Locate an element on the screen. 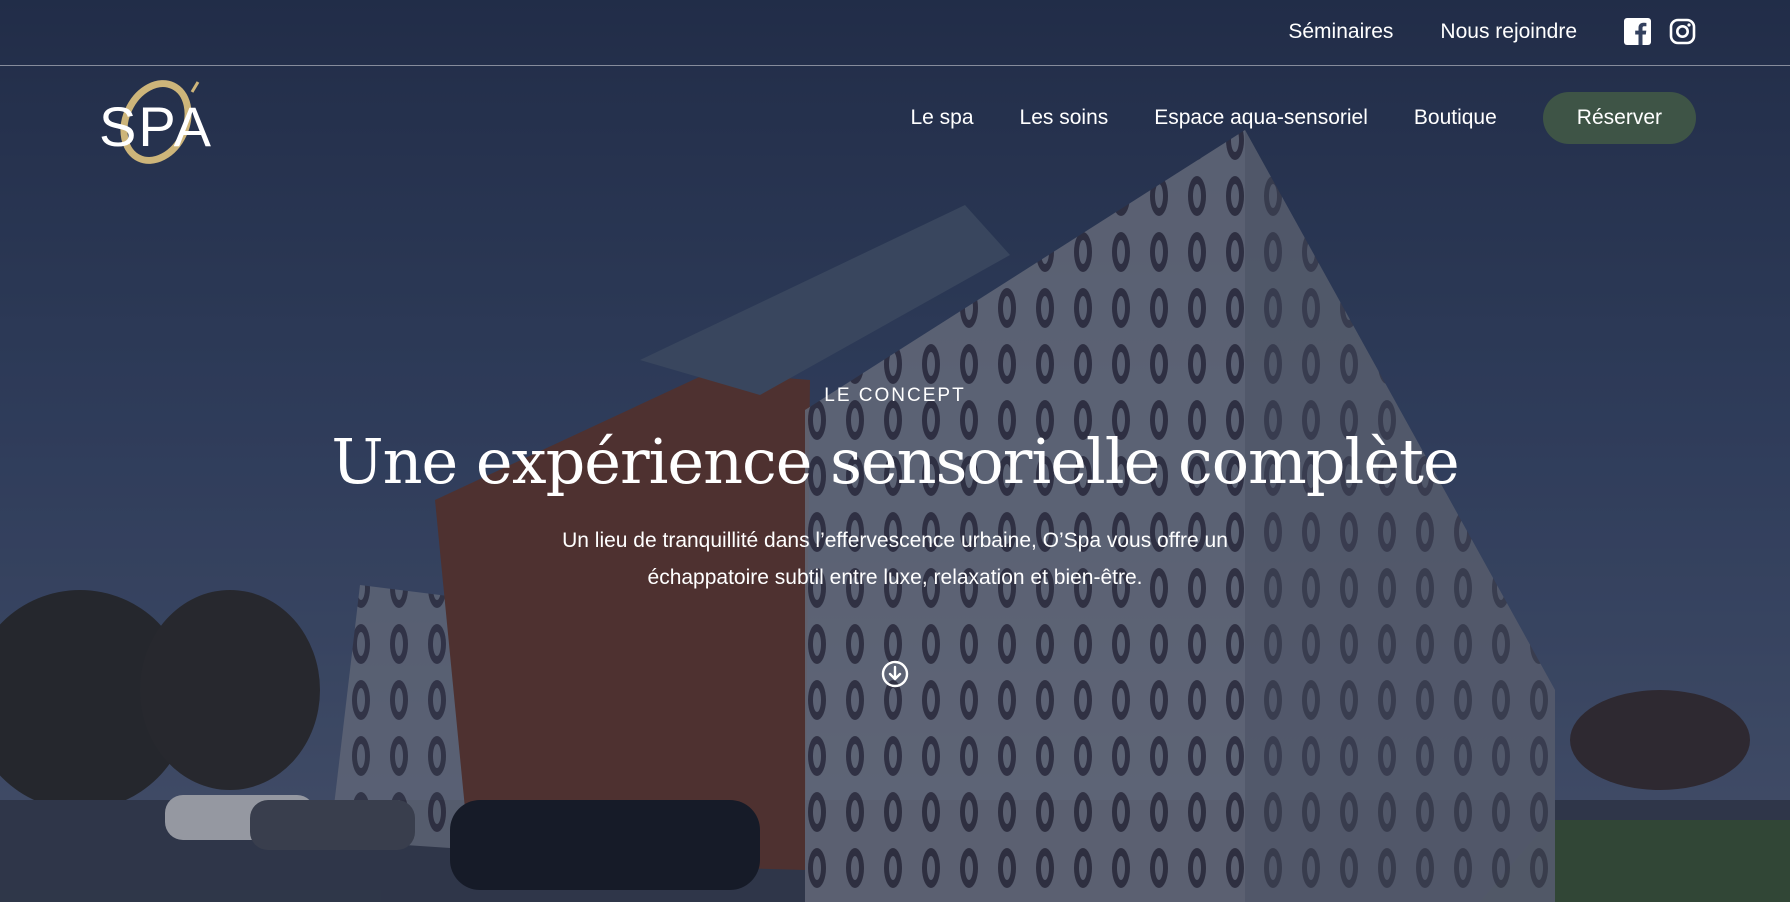 The image size is (1790, 902). nav-le-spa: Le spa is located at coordinates (941, 118).